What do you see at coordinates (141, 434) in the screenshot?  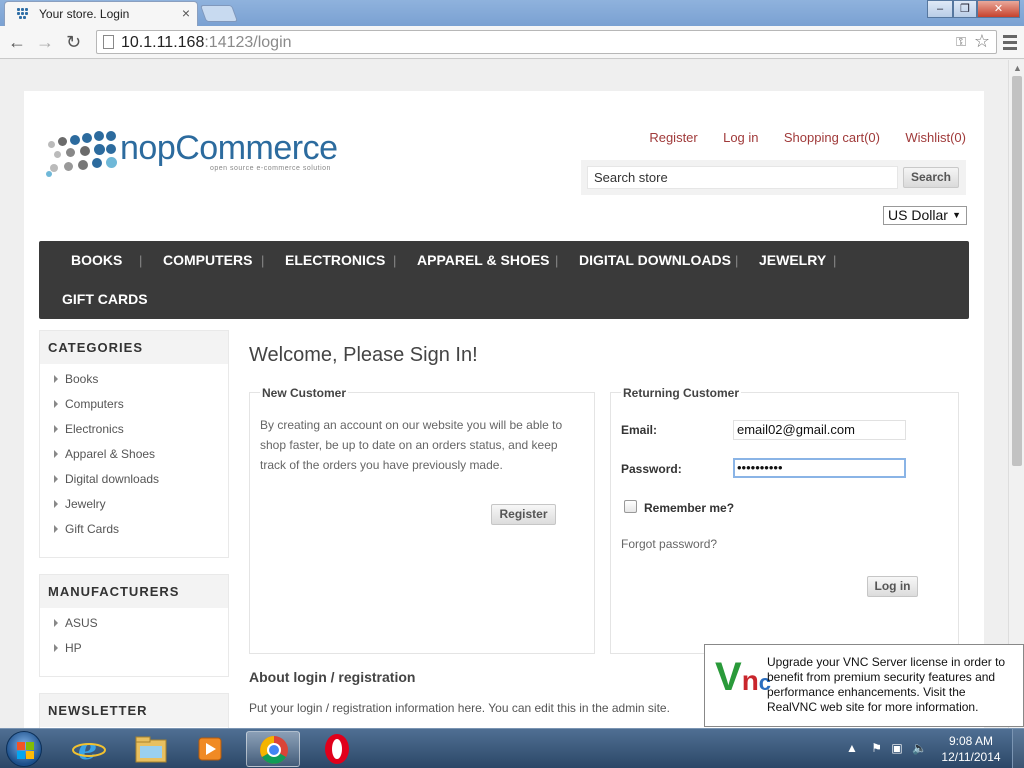 I see `category-electronics: Electronics` at bounding box center [141, 434].